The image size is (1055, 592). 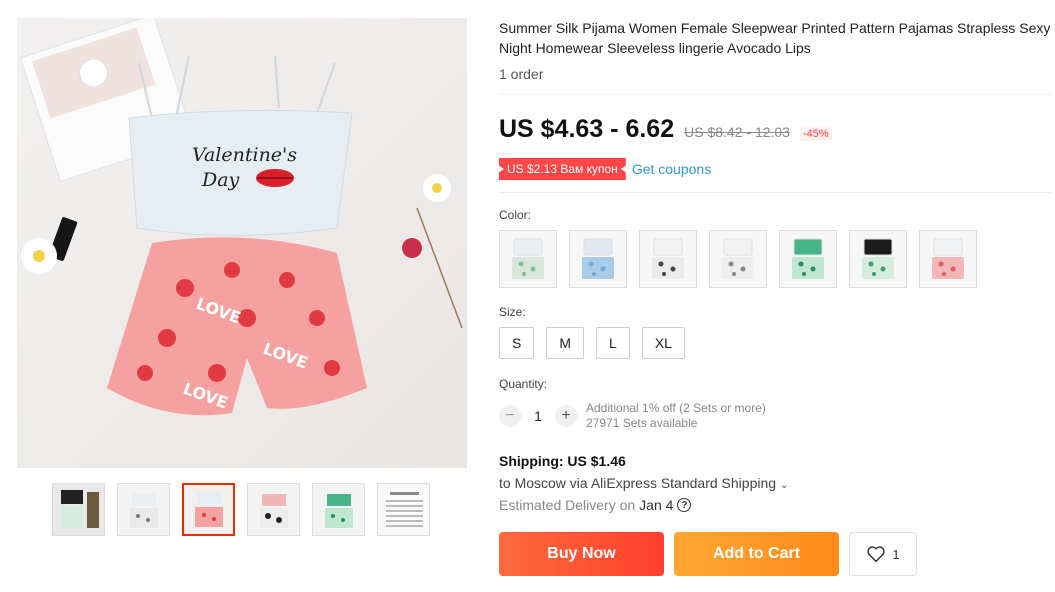 What do you see at coordinates (775, 505) in the screenshot?
I see `estimated-delivery: Estimated Delivery on Jan 4 ?` at bounding box center [775, 505].